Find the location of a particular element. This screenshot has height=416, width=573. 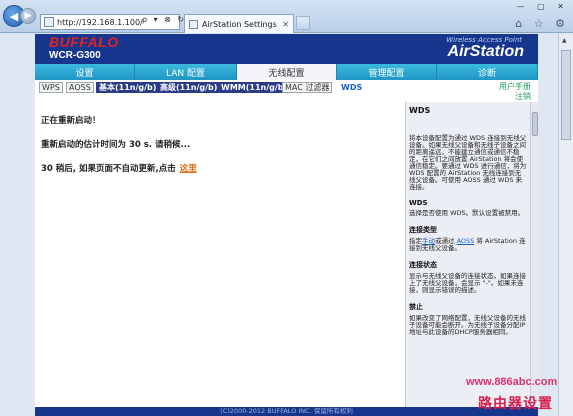

sub-wps: WPS is located at coordinates (51, 87).